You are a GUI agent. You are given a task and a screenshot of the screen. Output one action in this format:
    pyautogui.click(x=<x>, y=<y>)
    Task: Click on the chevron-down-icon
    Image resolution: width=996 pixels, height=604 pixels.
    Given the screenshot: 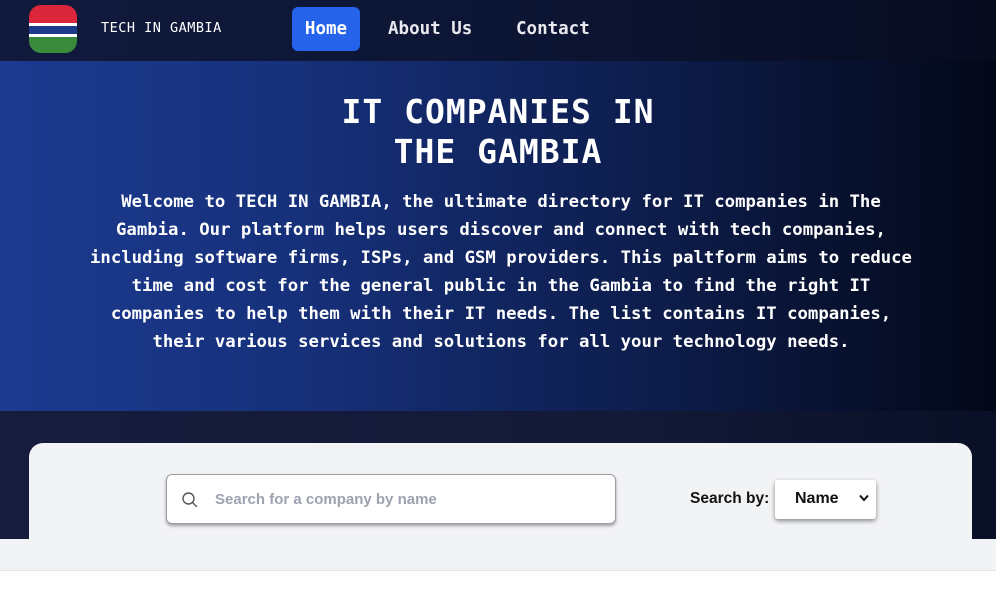 What is the action you would take?
    pyautogui.click(x=864, y=498)
    